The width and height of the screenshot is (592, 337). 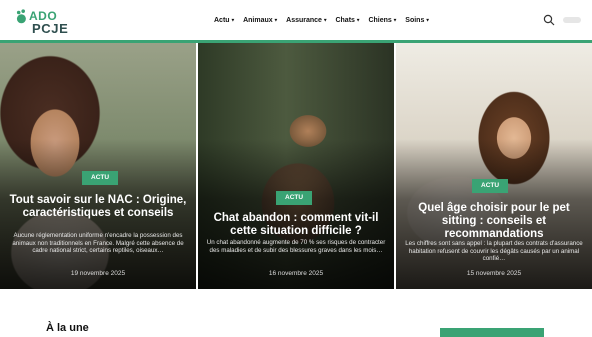 I want to click on nav-item-assurance: Assurance ▾, so click(x=306, y=20).